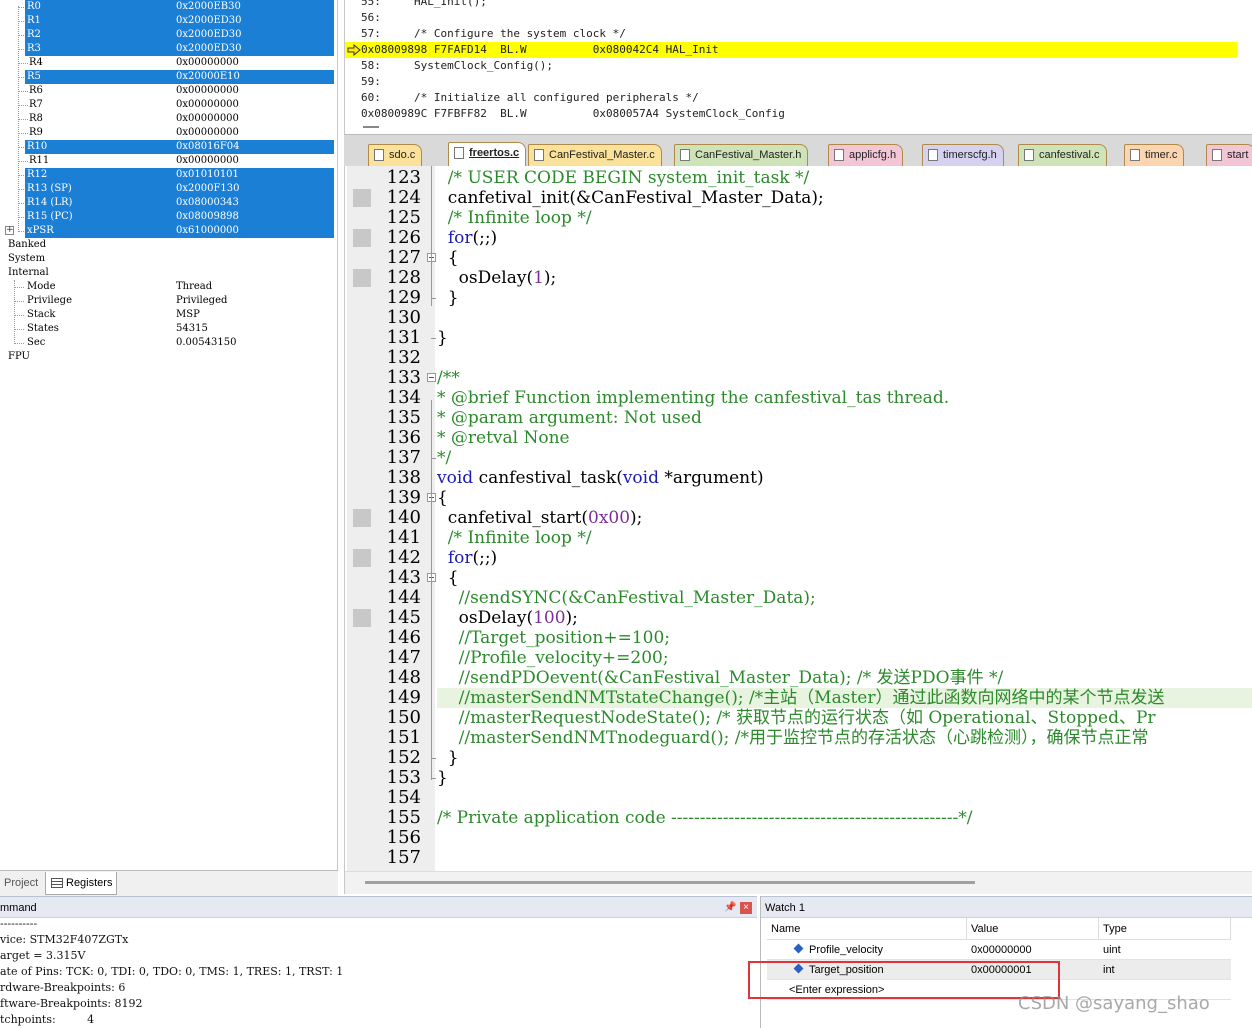  What do you see at coordinates (9, 230) in the screenshot?
I see `expand-xpsr-icon: +` at bounding box center [9, 230].